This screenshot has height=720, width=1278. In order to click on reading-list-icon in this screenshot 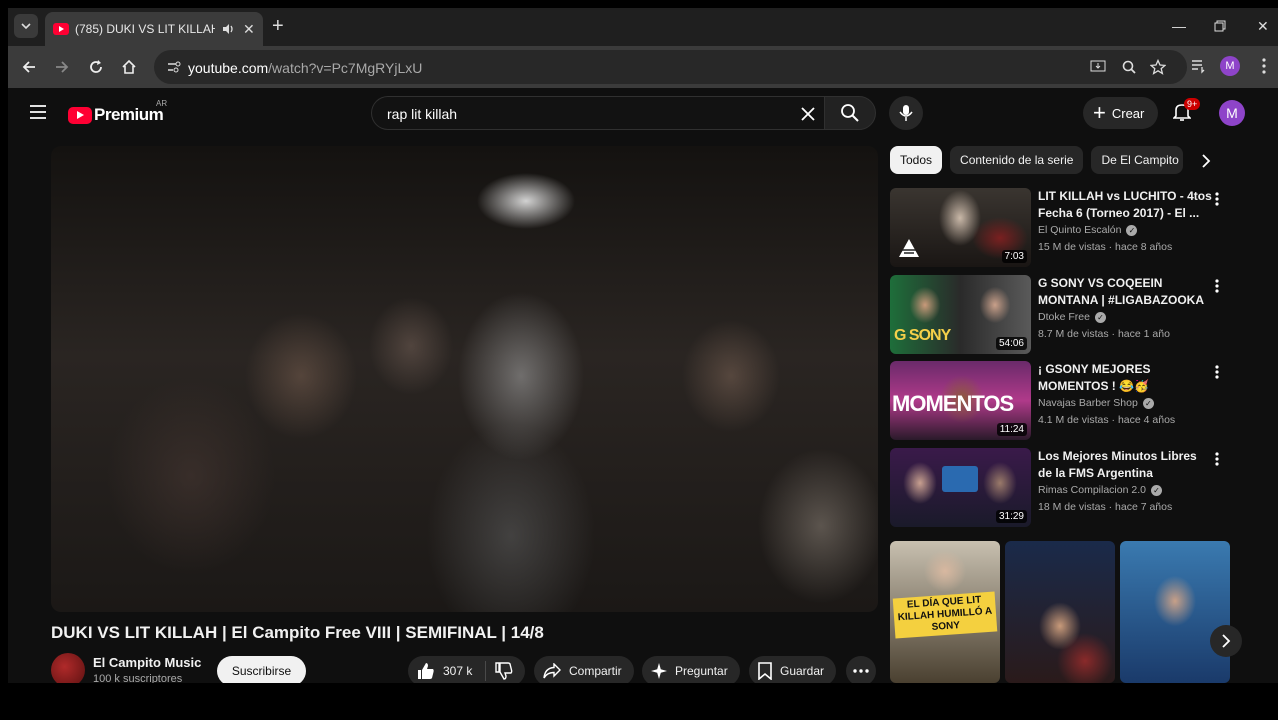, I will do `click(1198, 66)`.